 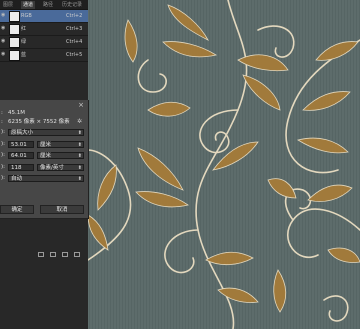 I want to click on resample-label: ):, so click(x=3, y=178).